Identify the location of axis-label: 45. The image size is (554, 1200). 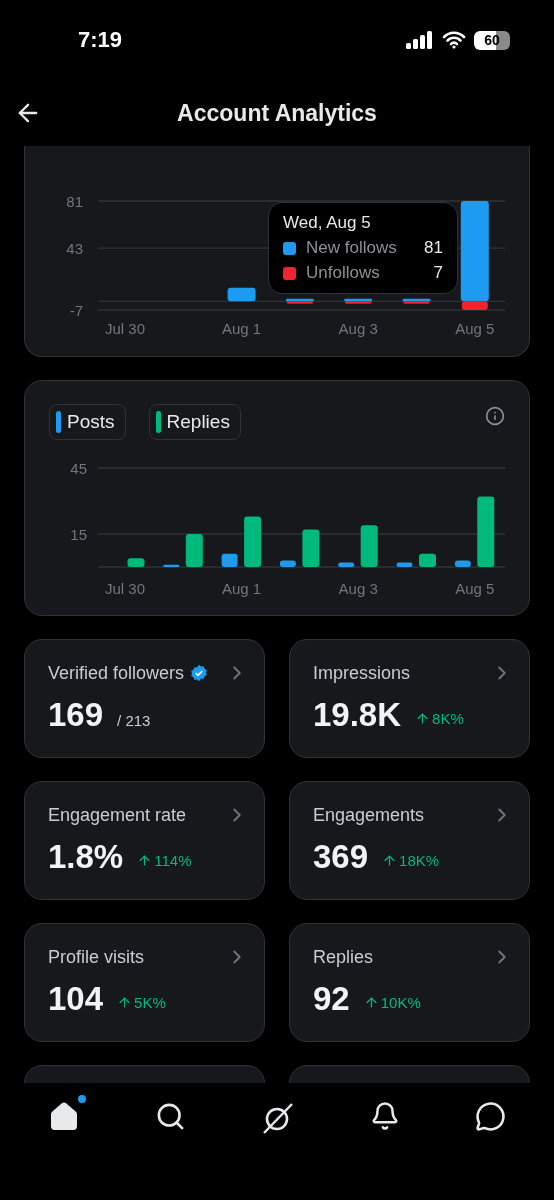
(78, 468).